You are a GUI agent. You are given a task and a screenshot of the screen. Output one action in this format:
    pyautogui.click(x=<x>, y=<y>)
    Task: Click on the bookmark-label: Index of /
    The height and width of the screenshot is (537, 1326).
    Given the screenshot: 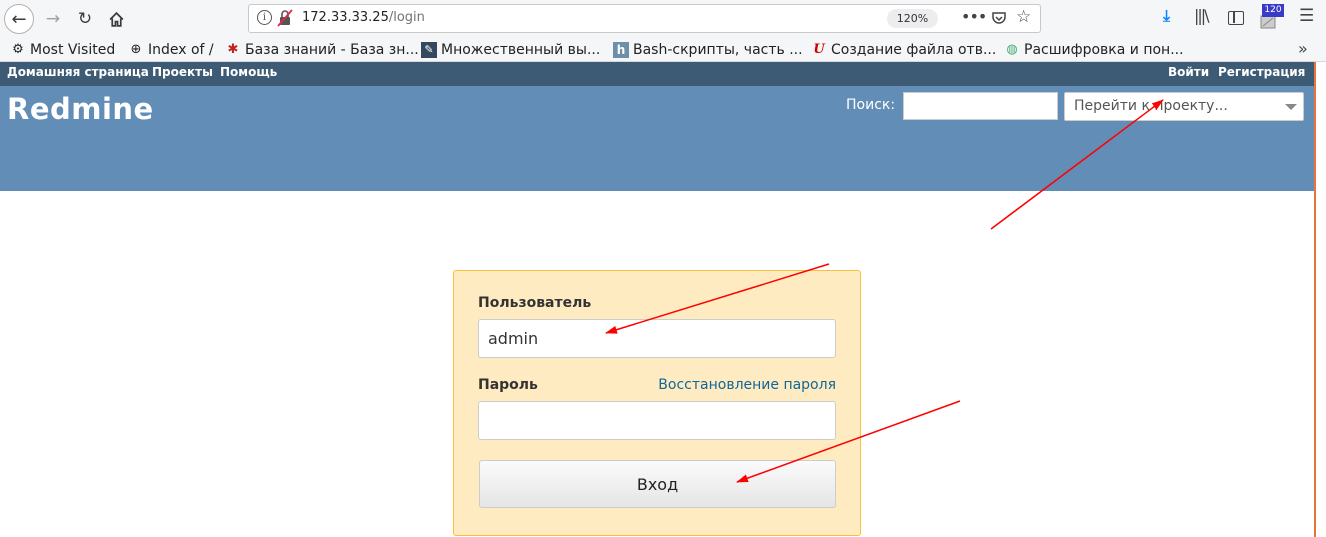 What is the action you would take?
    pyautogui.click(x=181, y=50)
    